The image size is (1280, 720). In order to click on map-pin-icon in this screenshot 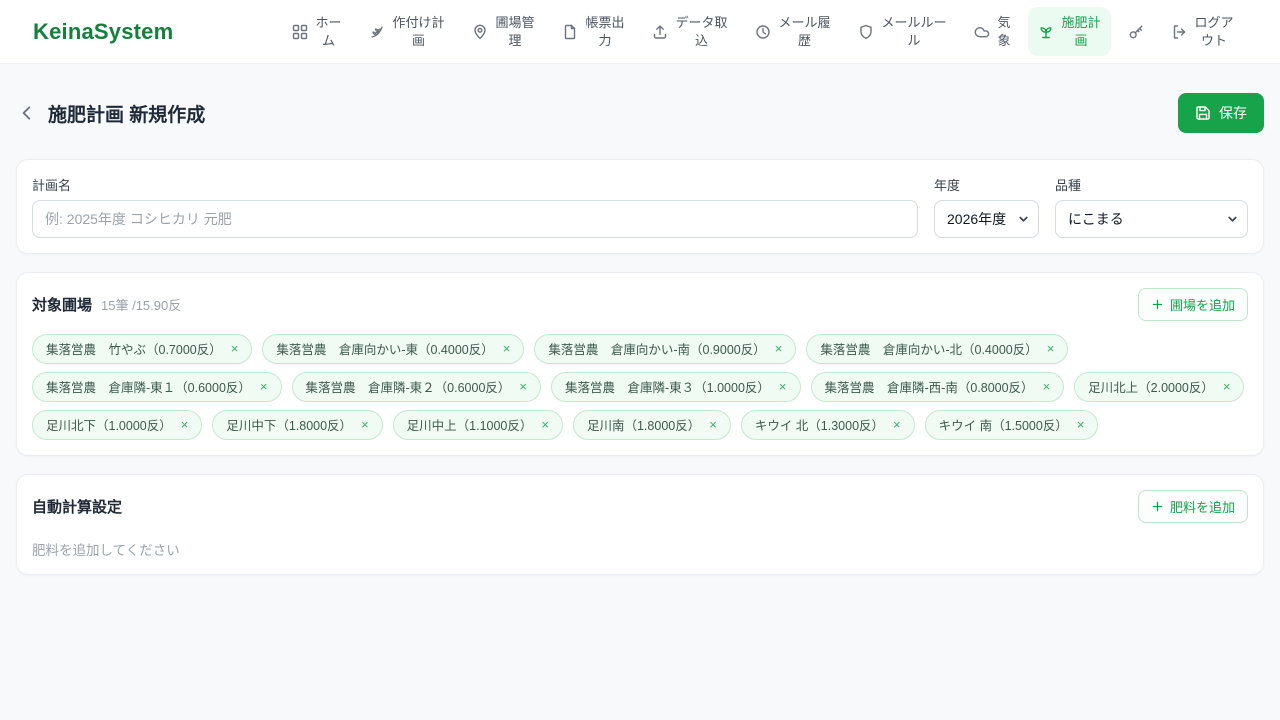, I will do `click(480, 31)`.